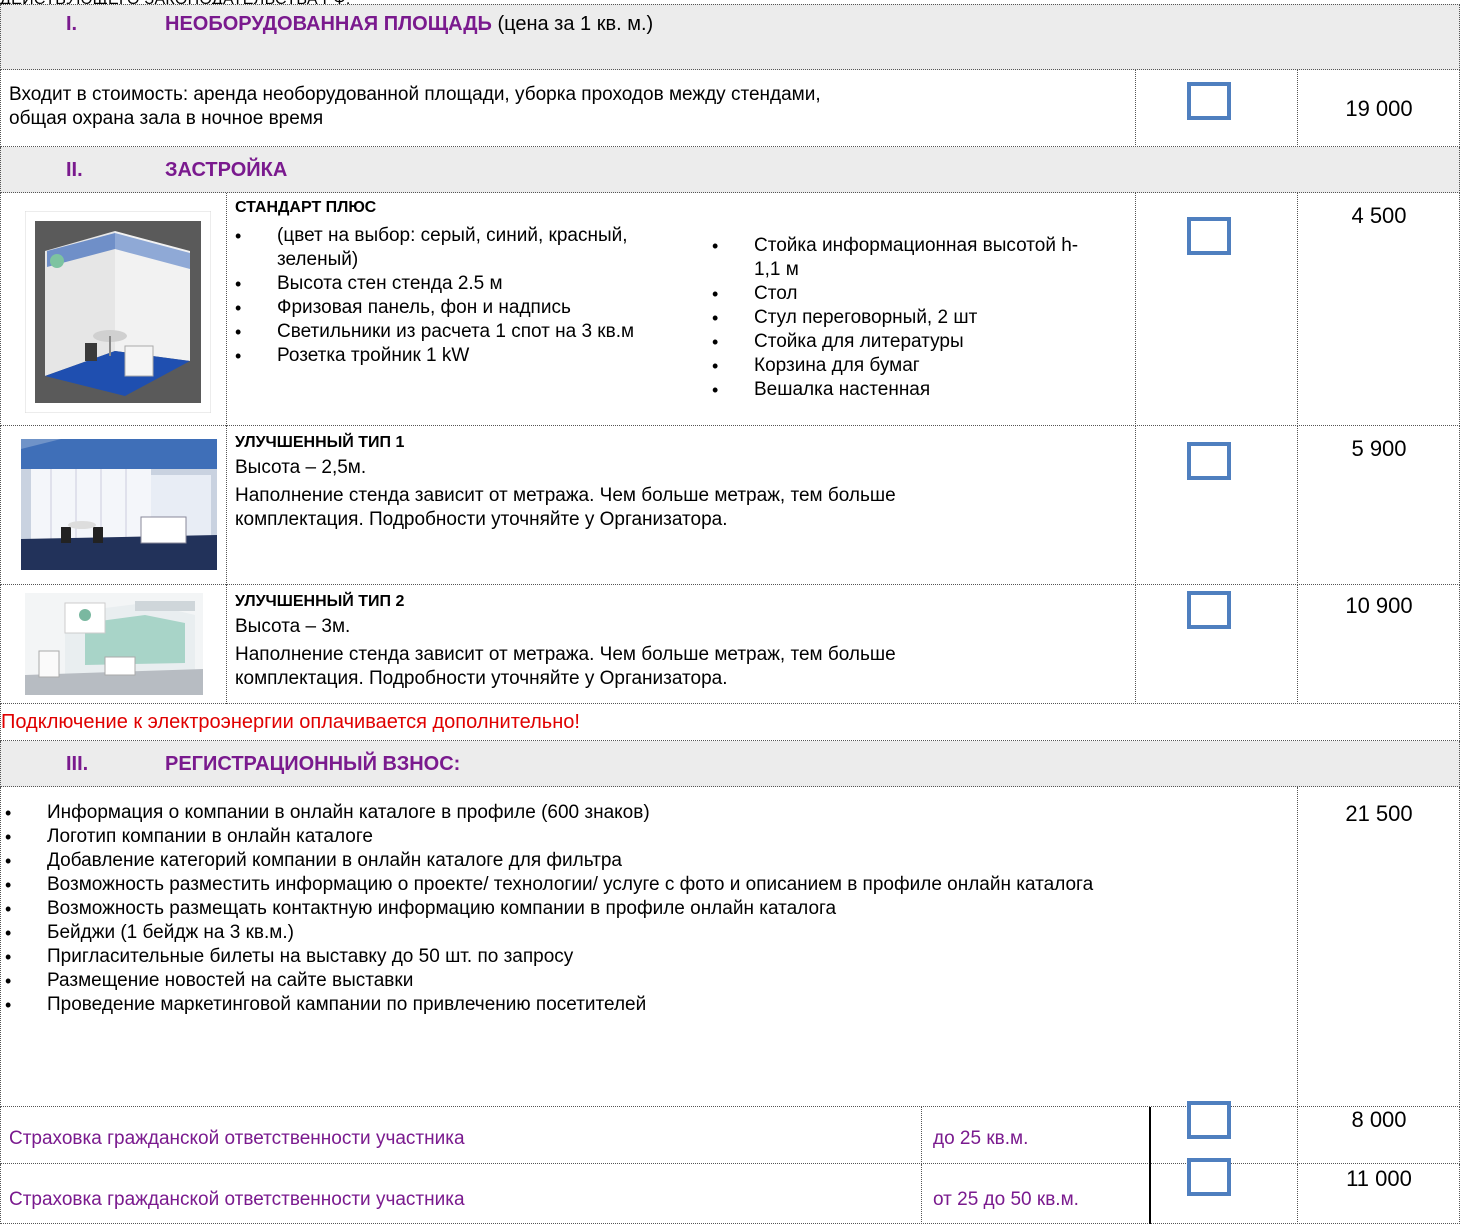  What do you see at coordinates (451, 284) in the screenshot?
I see `list-item: Высота стен стенда 2.5 м` at bounding box center [451, 284].